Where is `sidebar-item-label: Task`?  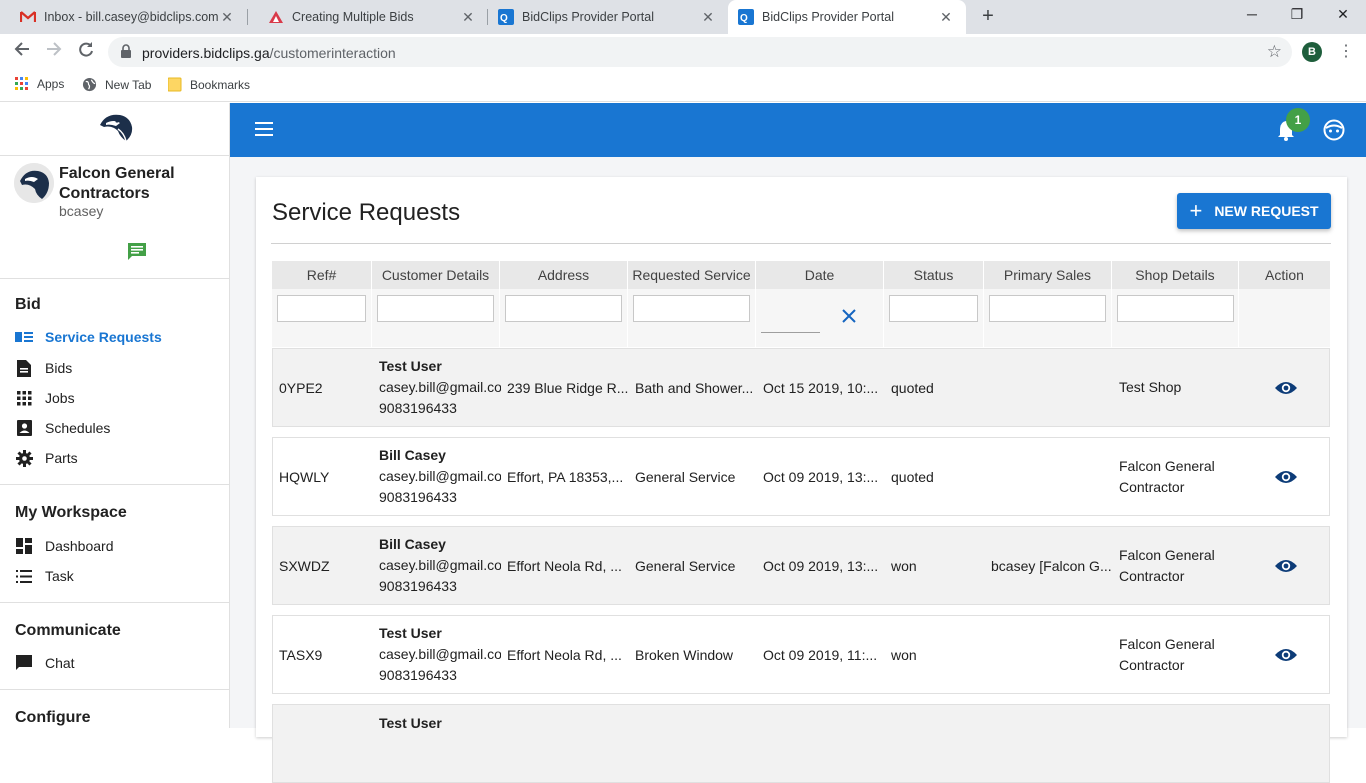 sidebar-item-label: Task is located at coordinates (59, 576).